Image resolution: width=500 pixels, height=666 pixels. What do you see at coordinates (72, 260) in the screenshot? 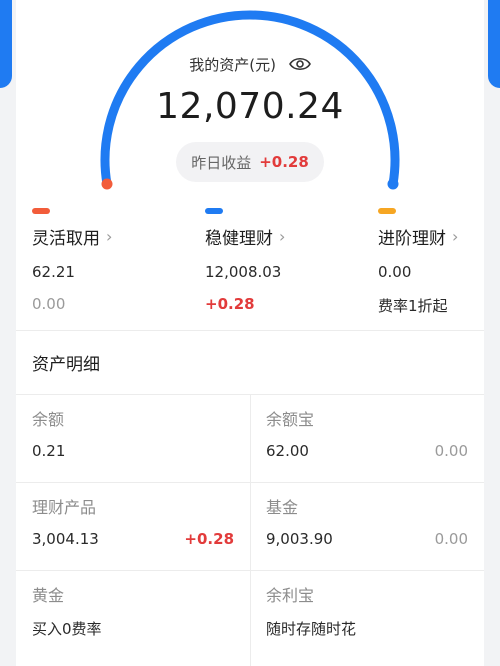
I see `category-flexible: 灵活取用 › 62.21 0.00` at bounding box center [72, 260].